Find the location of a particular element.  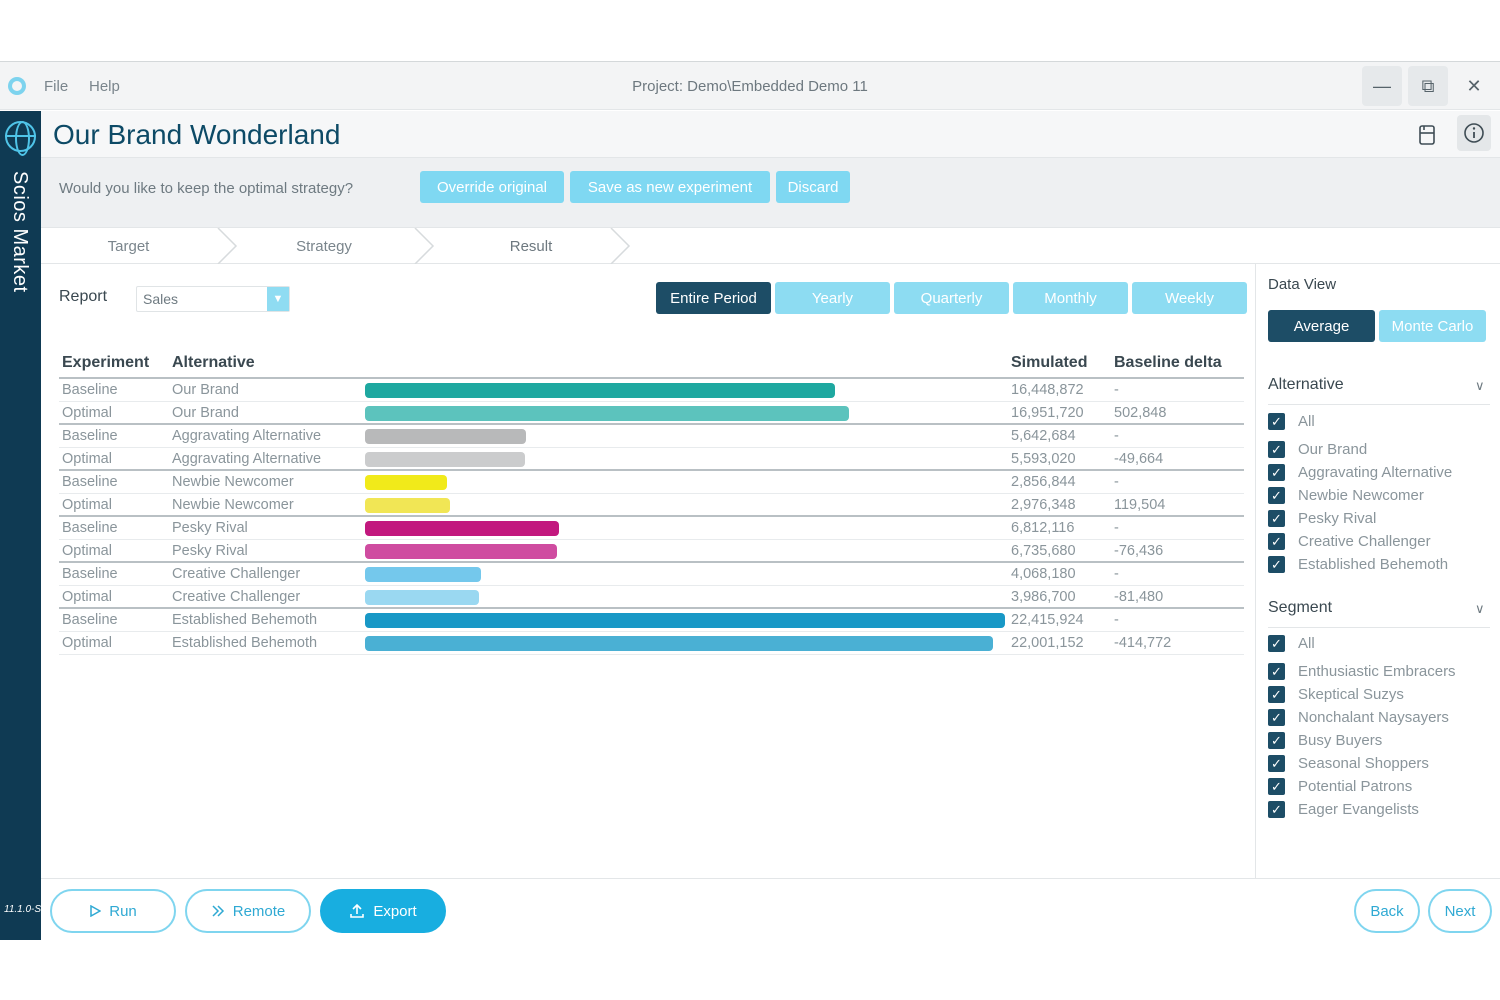

alternative-checkbox-established-behemoth: ✓ Established Behemoth is located at coordinates (1383, 564).